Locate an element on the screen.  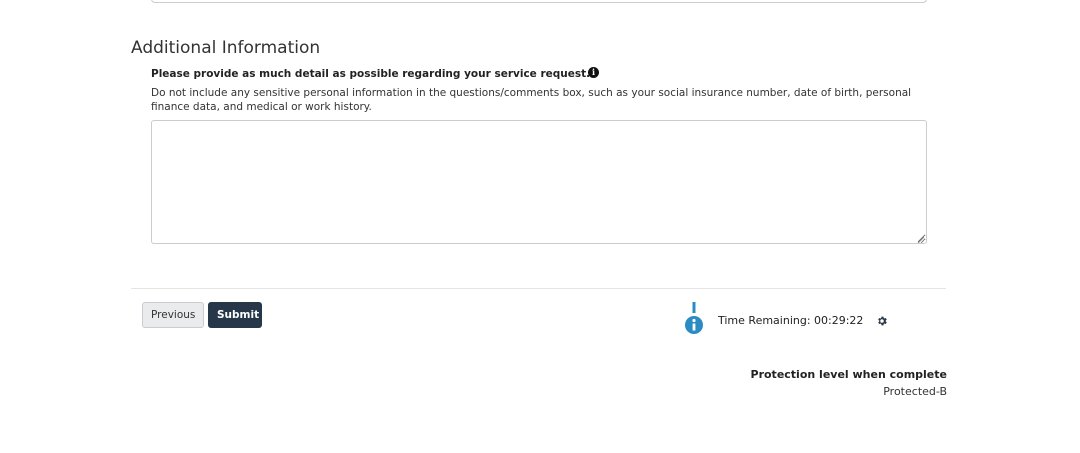
protection-level-title: Protection level when complete is located at coordinates (848, 374).